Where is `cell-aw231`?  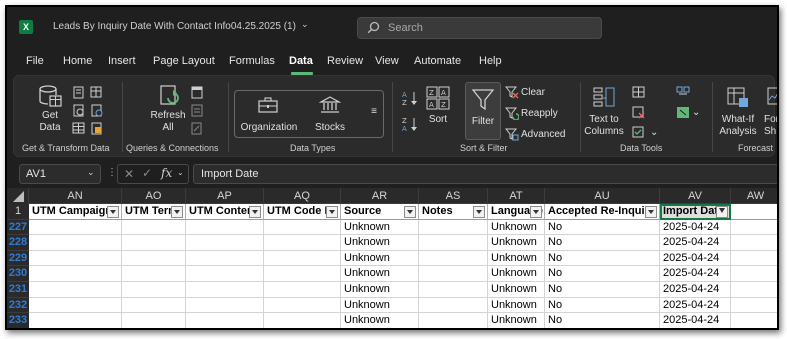
cell-aw231 is located at coordinates (754, 290).